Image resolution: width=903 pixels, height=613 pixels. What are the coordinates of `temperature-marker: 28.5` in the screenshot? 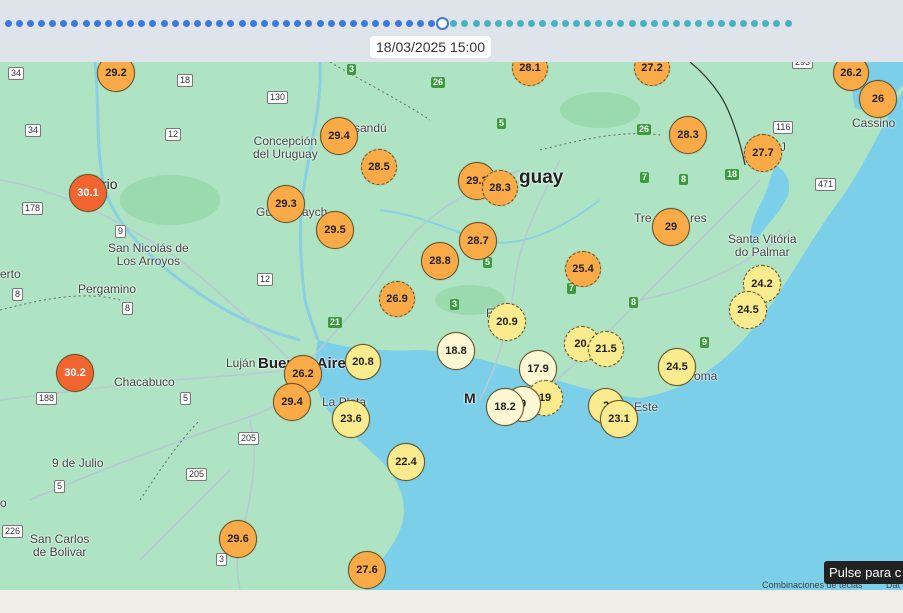 It's located at (379, 167).